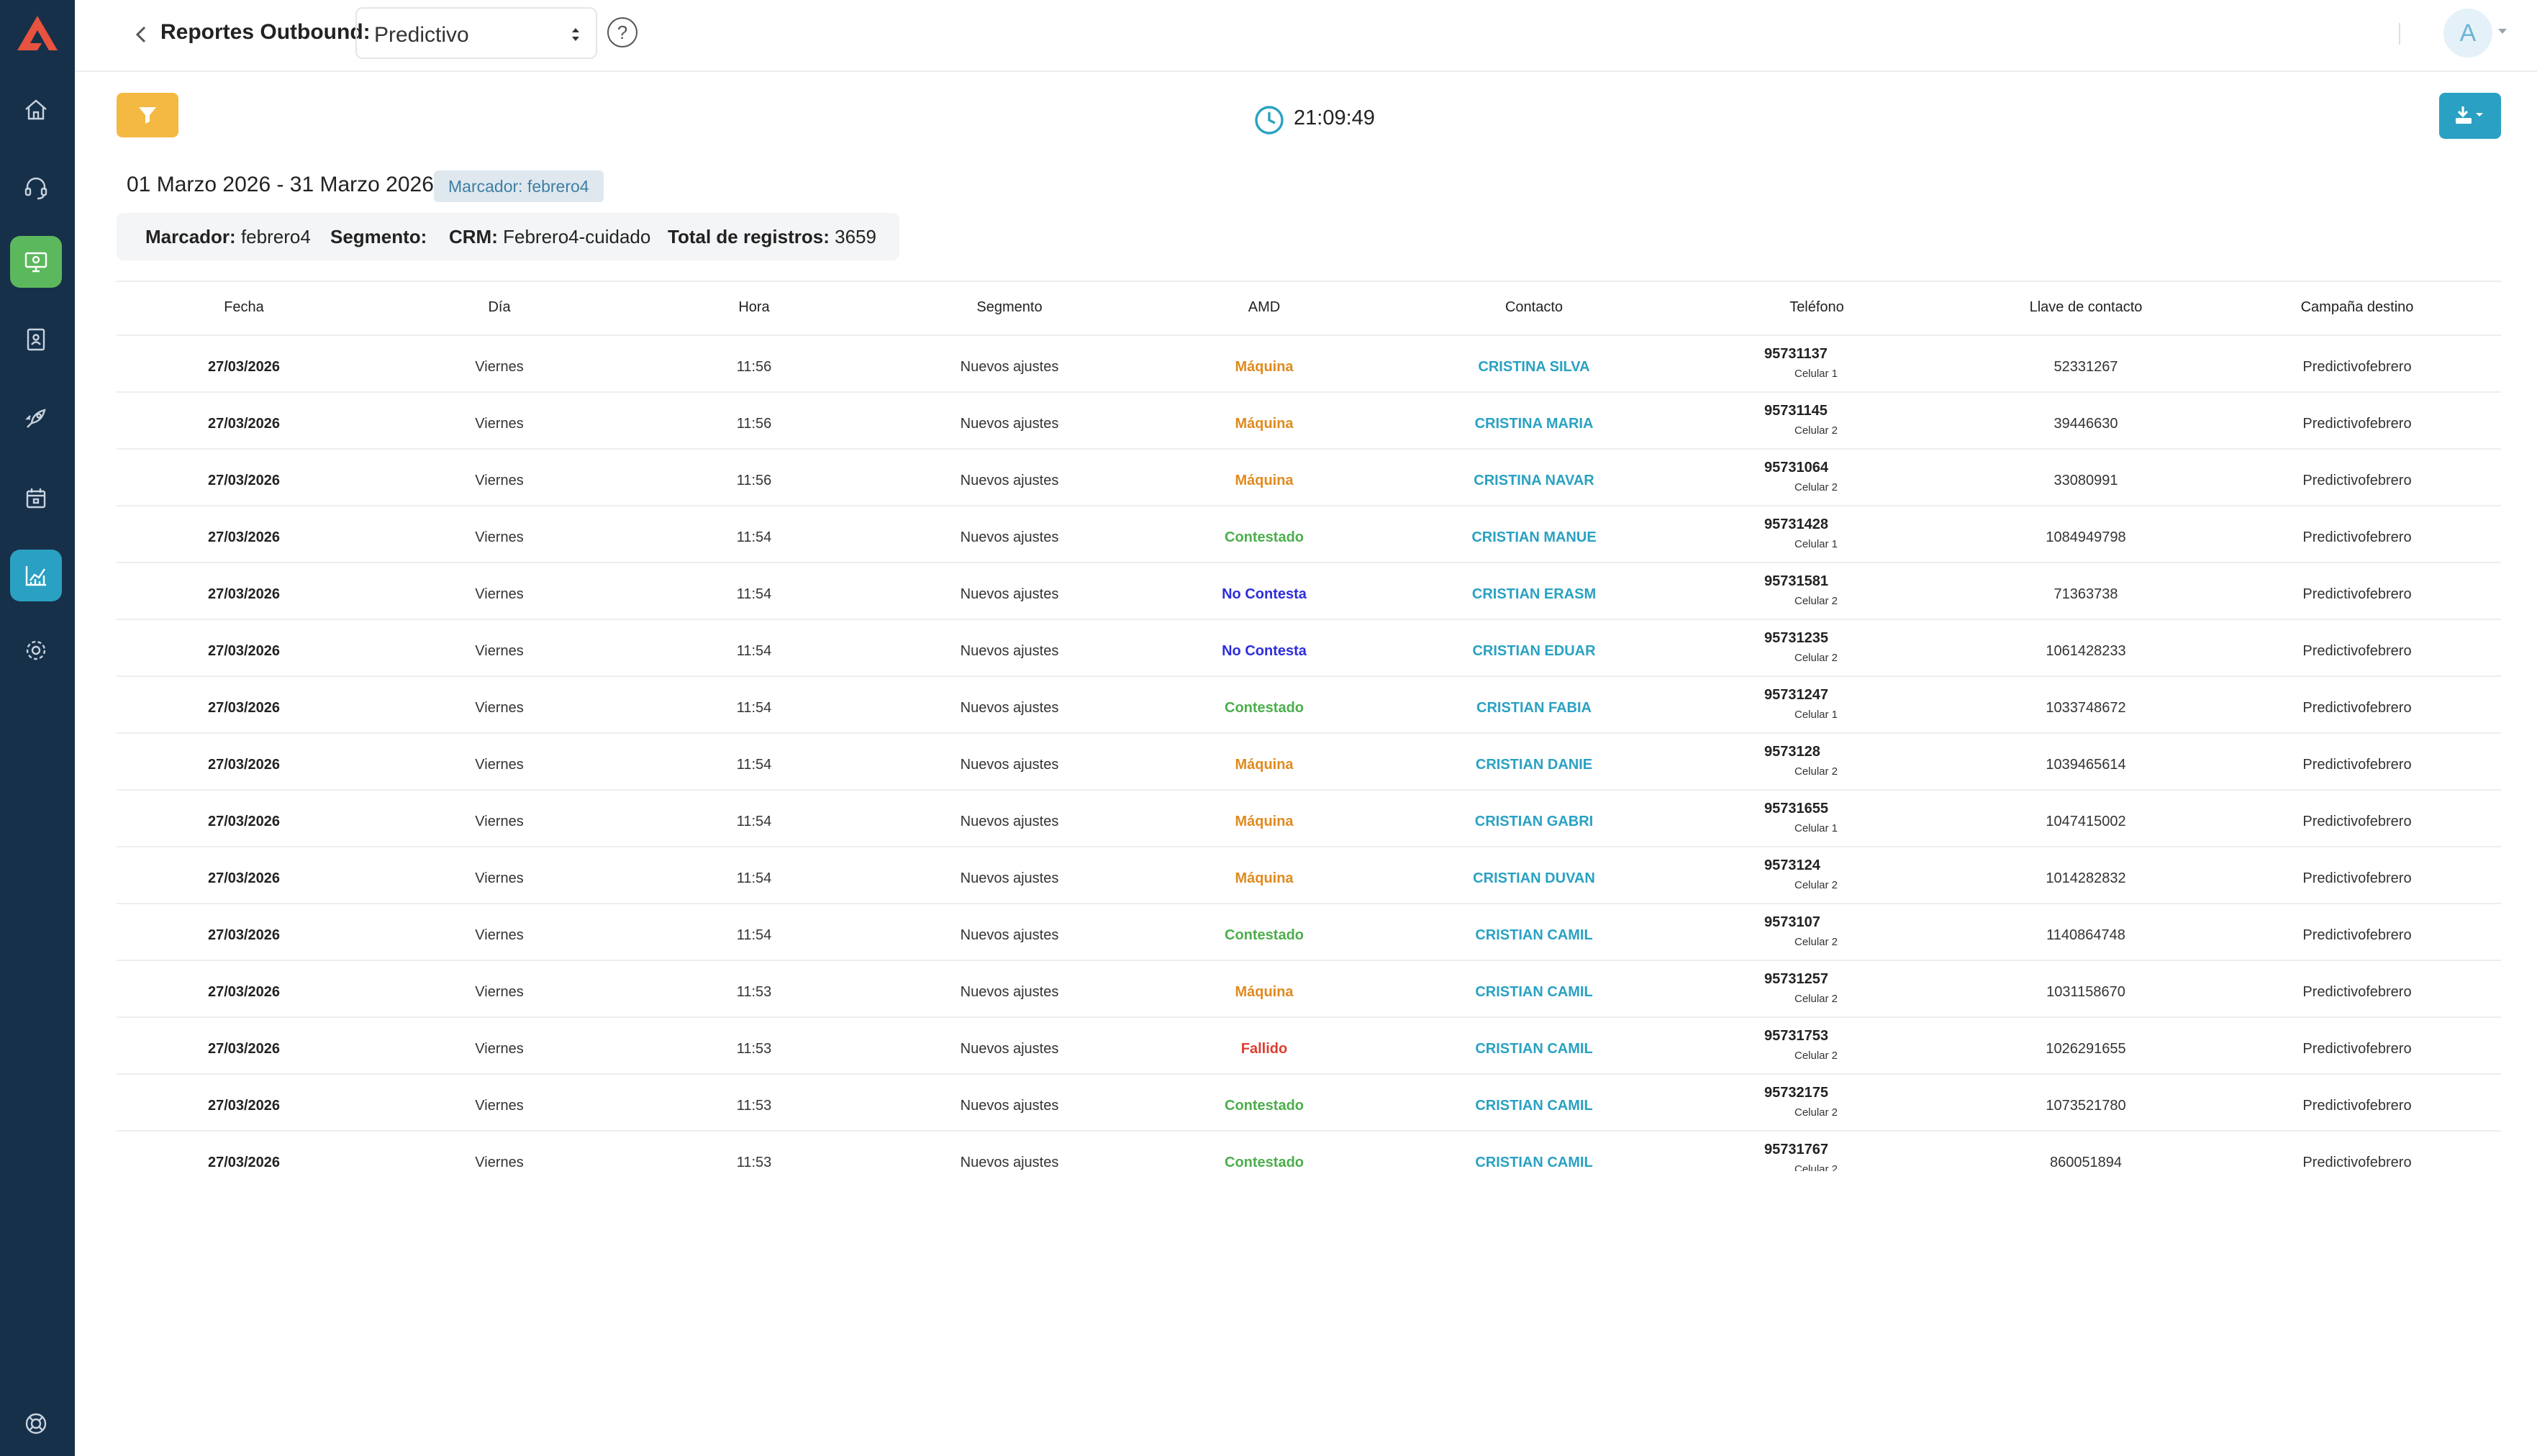 Image resolution: width=2537 pixels, height=1456 pixels. I want to click on app-logo, so click(37, 33).